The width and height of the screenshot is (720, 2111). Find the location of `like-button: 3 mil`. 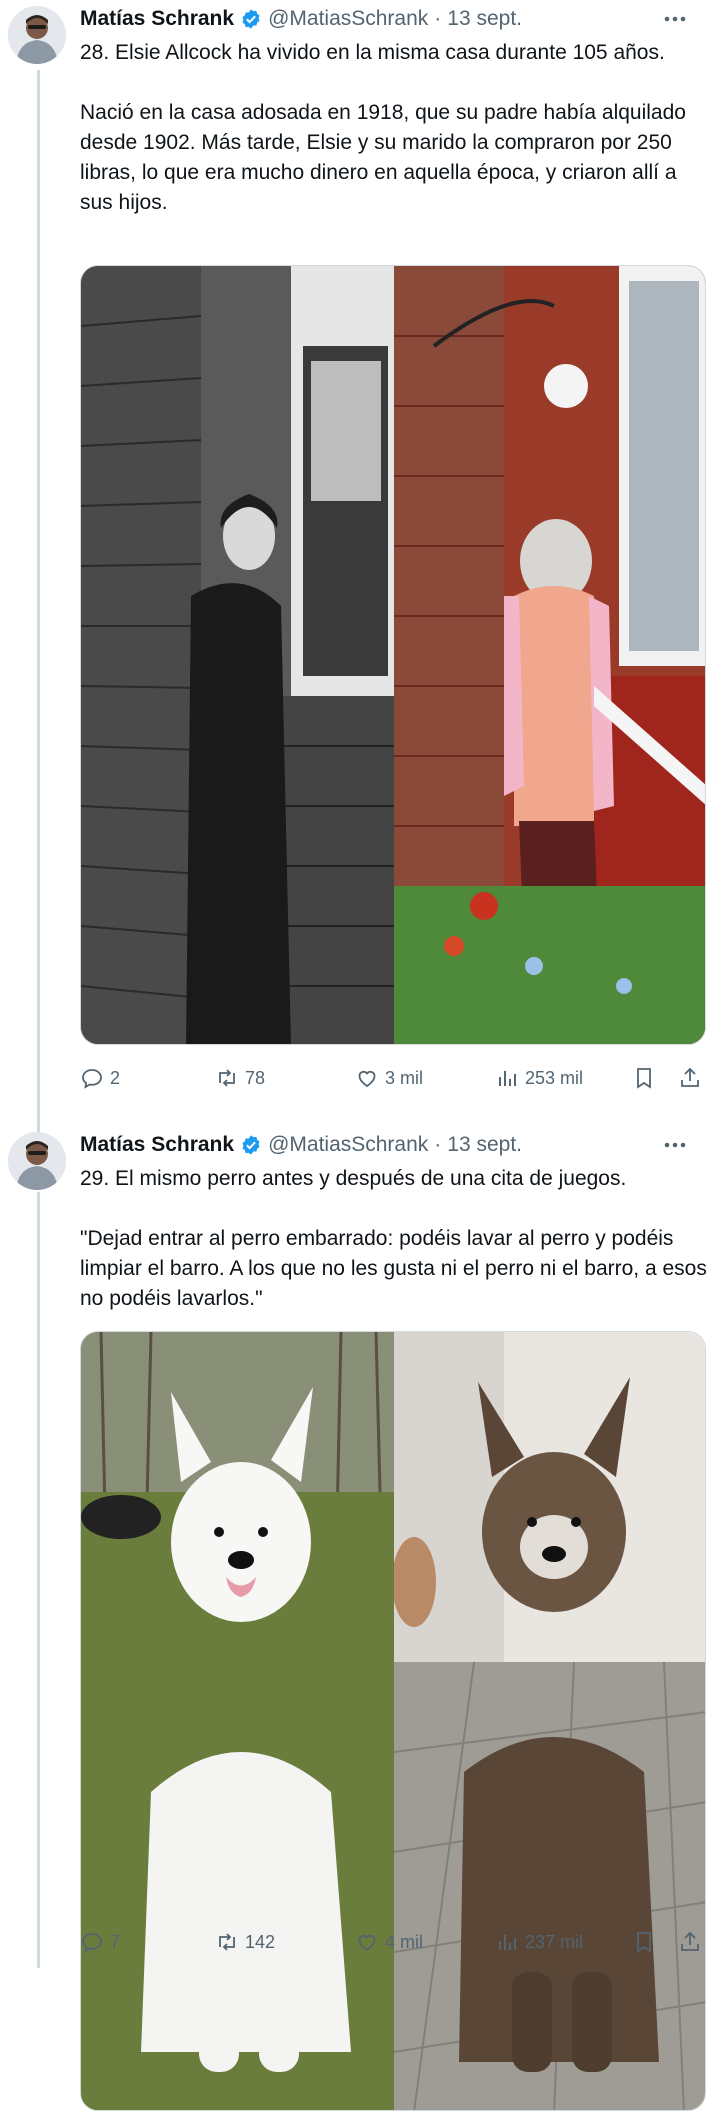

like-button: 3 mil is located at coordinates (389, 1078).